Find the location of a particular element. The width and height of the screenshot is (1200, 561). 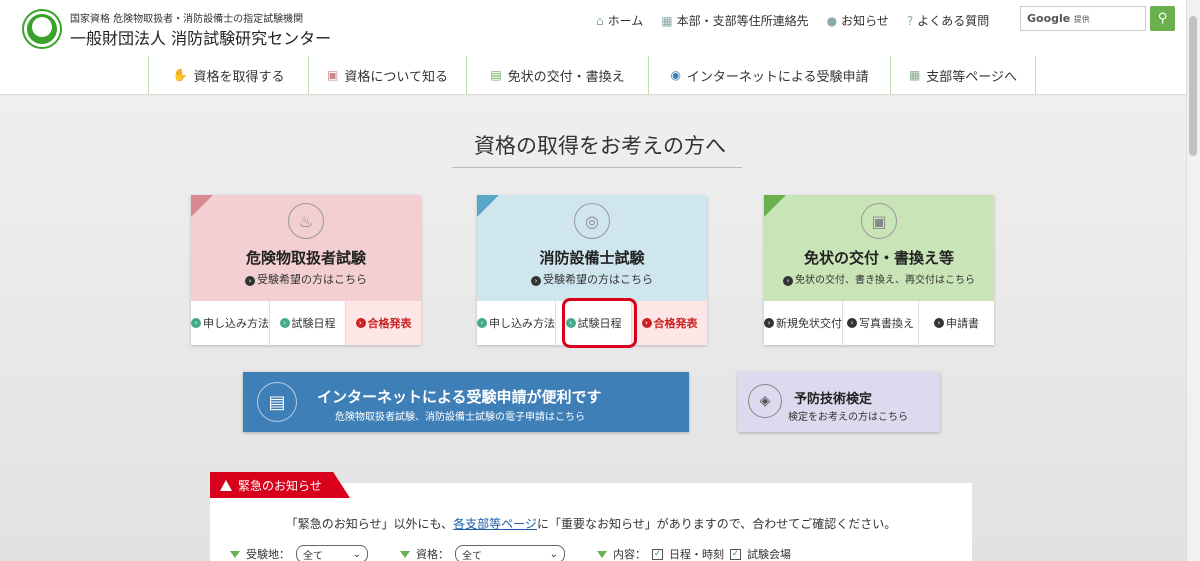

card-links: › 申し込み方法 › 試験日程 › 合格発表 is located at coordinates (306, 323).